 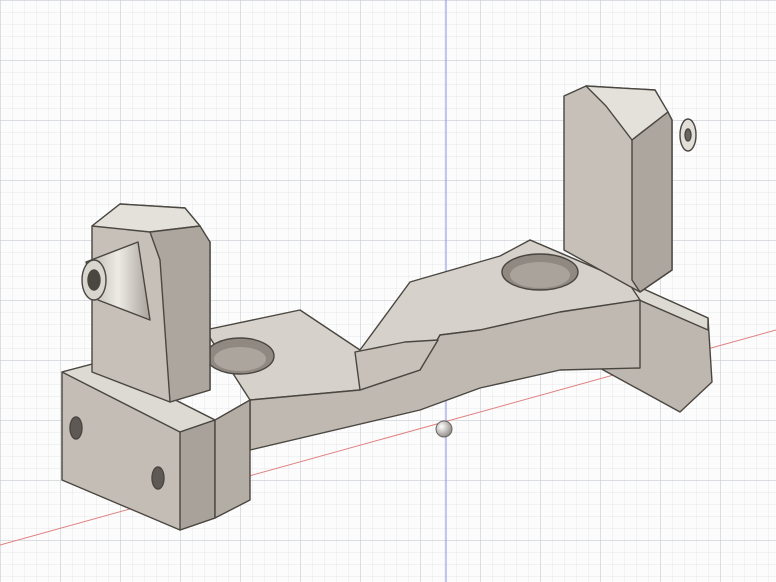 What do you see at coordinates (652, 202) in the screenshot?
I see `right-upright-side` at bounding box center [652, 202].